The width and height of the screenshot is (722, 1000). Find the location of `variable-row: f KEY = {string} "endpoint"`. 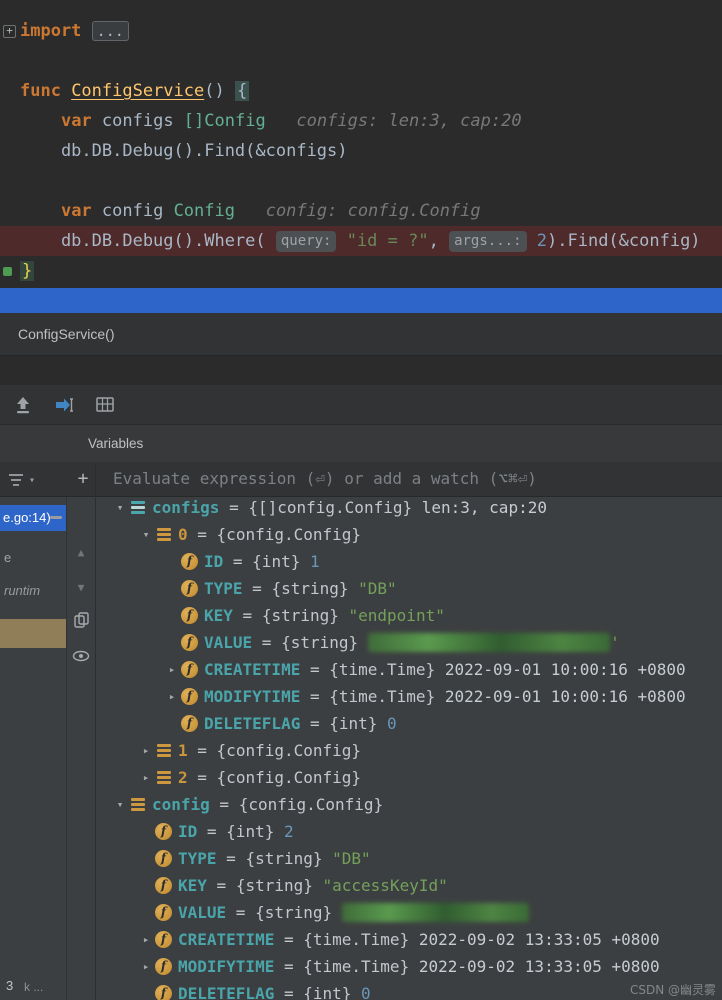

variable-row: f KEY = {string} "endpoint" is located at coordinates (409, 615).